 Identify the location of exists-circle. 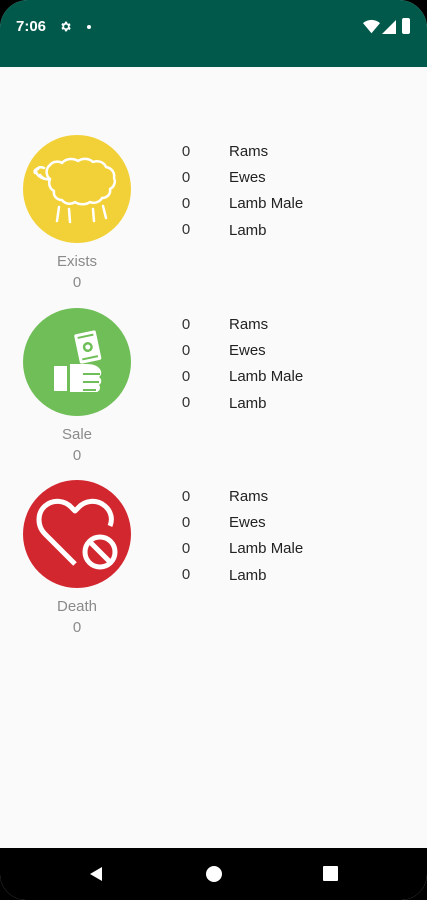
(77, 189).